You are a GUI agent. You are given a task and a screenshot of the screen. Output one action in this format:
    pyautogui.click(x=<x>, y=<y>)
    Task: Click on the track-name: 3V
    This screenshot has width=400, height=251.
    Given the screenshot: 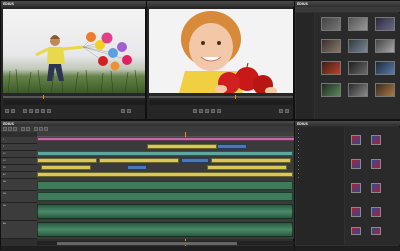 What is the action you would take?
    pyautogui.click(x=4, y=168)
    